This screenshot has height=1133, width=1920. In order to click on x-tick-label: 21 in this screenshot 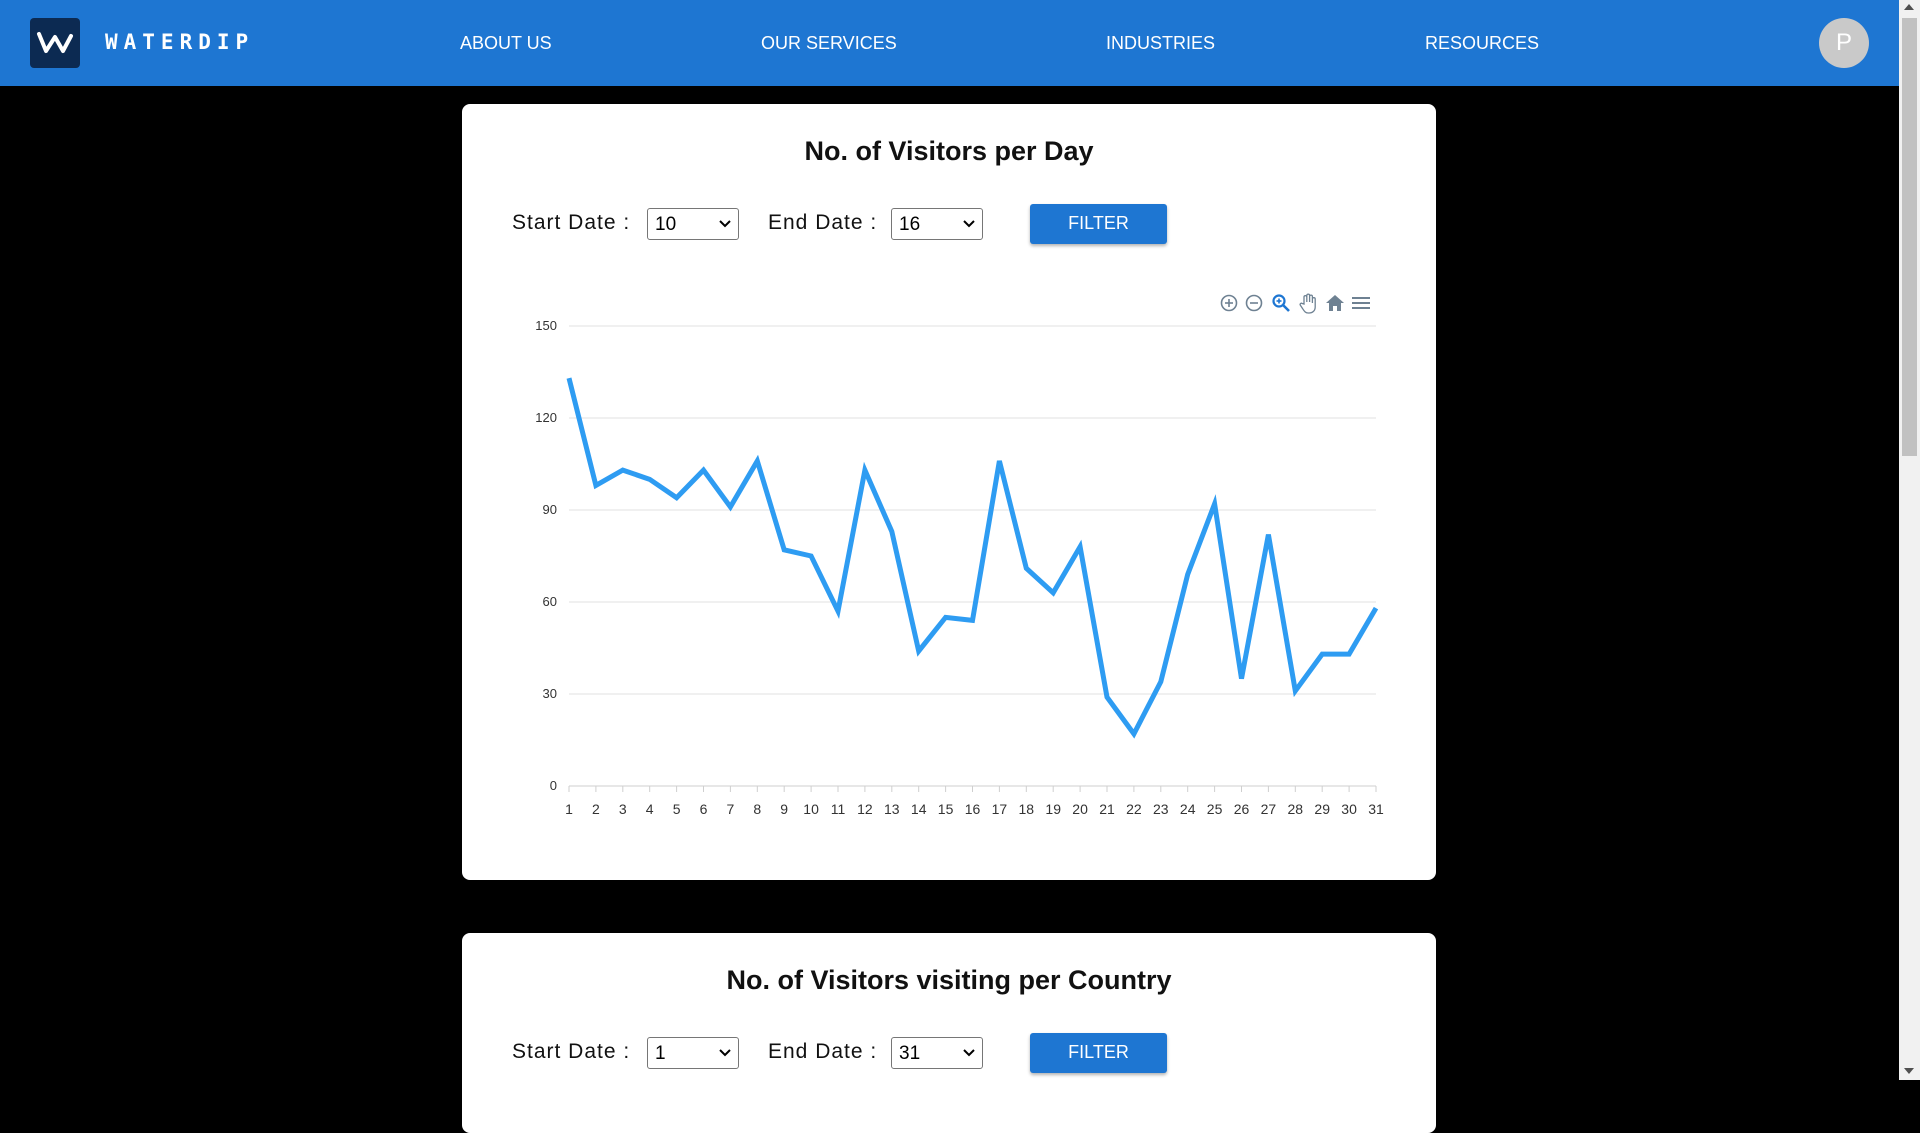, I will do `click(1107, 809)`.